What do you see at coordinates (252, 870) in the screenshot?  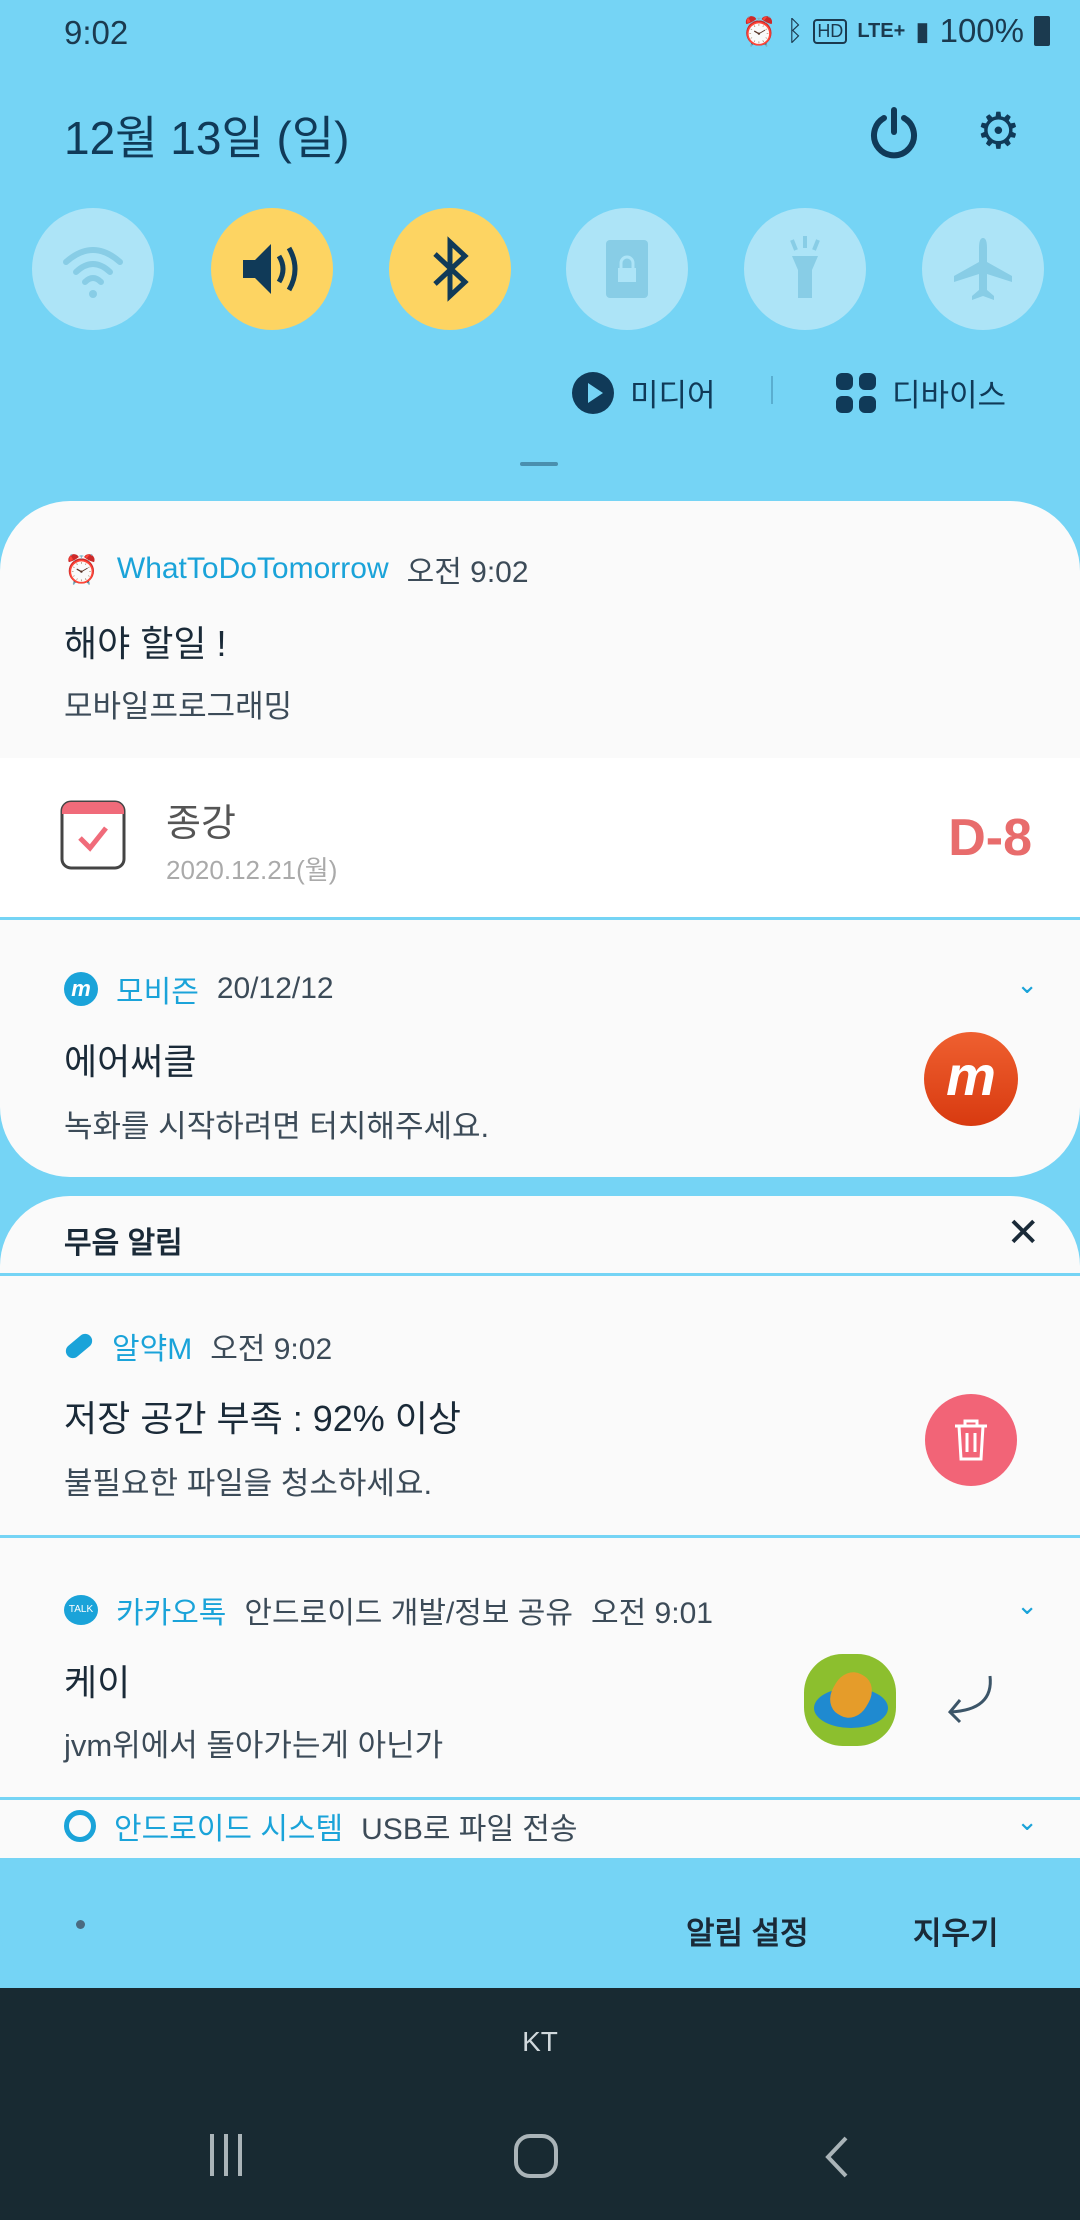 I see `dday-date: 2020.12.21(월)` at bounding box center [252, 870].